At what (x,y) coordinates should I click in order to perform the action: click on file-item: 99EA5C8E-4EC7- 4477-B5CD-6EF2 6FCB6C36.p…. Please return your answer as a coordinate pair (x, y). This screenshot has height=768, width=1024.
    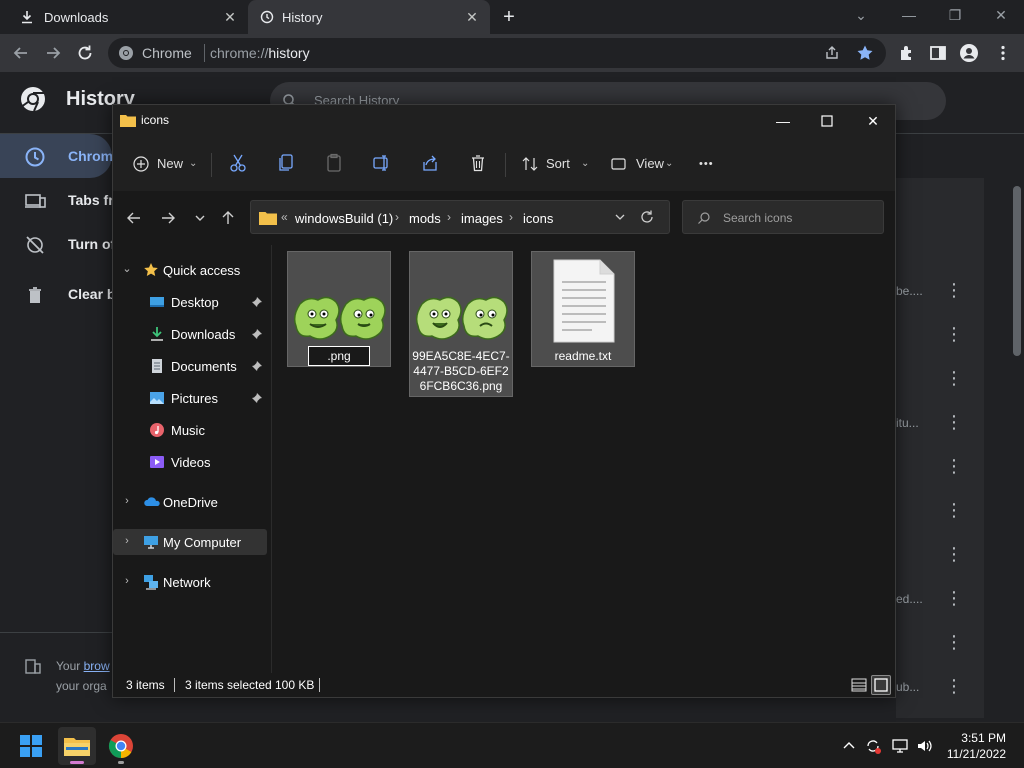
    Looking at the image, I should click on (461, 324).